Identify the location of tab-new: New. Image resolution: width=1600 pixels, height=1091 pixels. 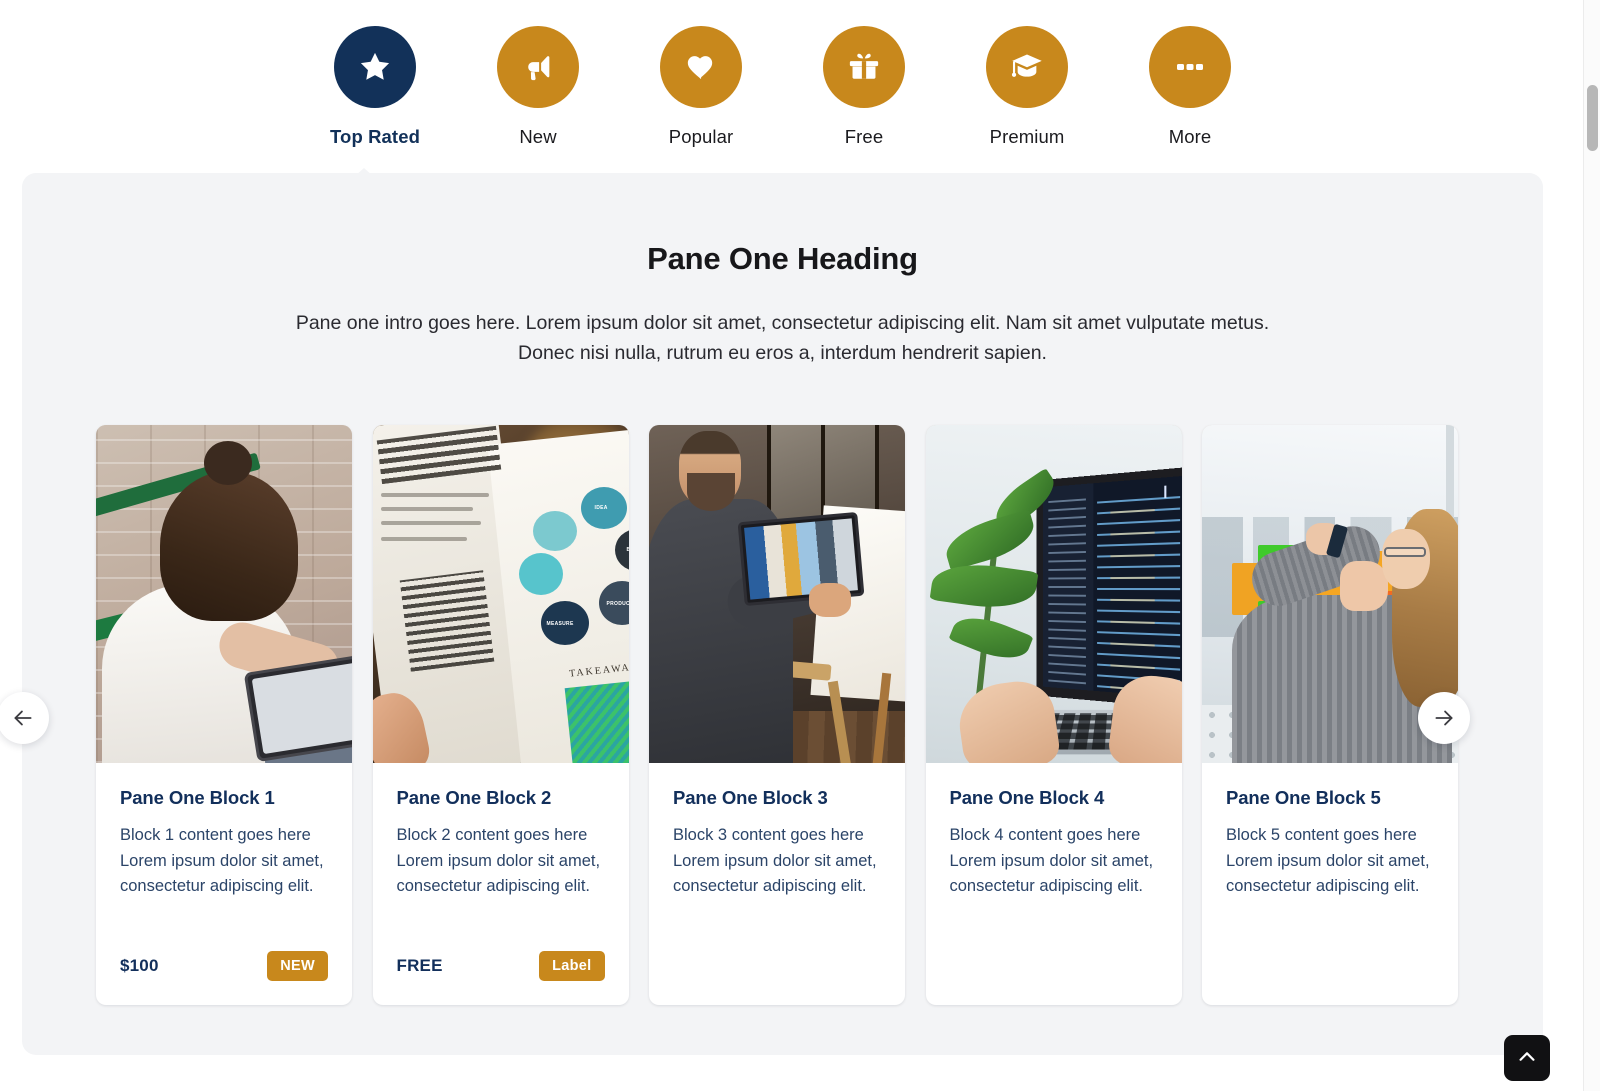
(538, 87).